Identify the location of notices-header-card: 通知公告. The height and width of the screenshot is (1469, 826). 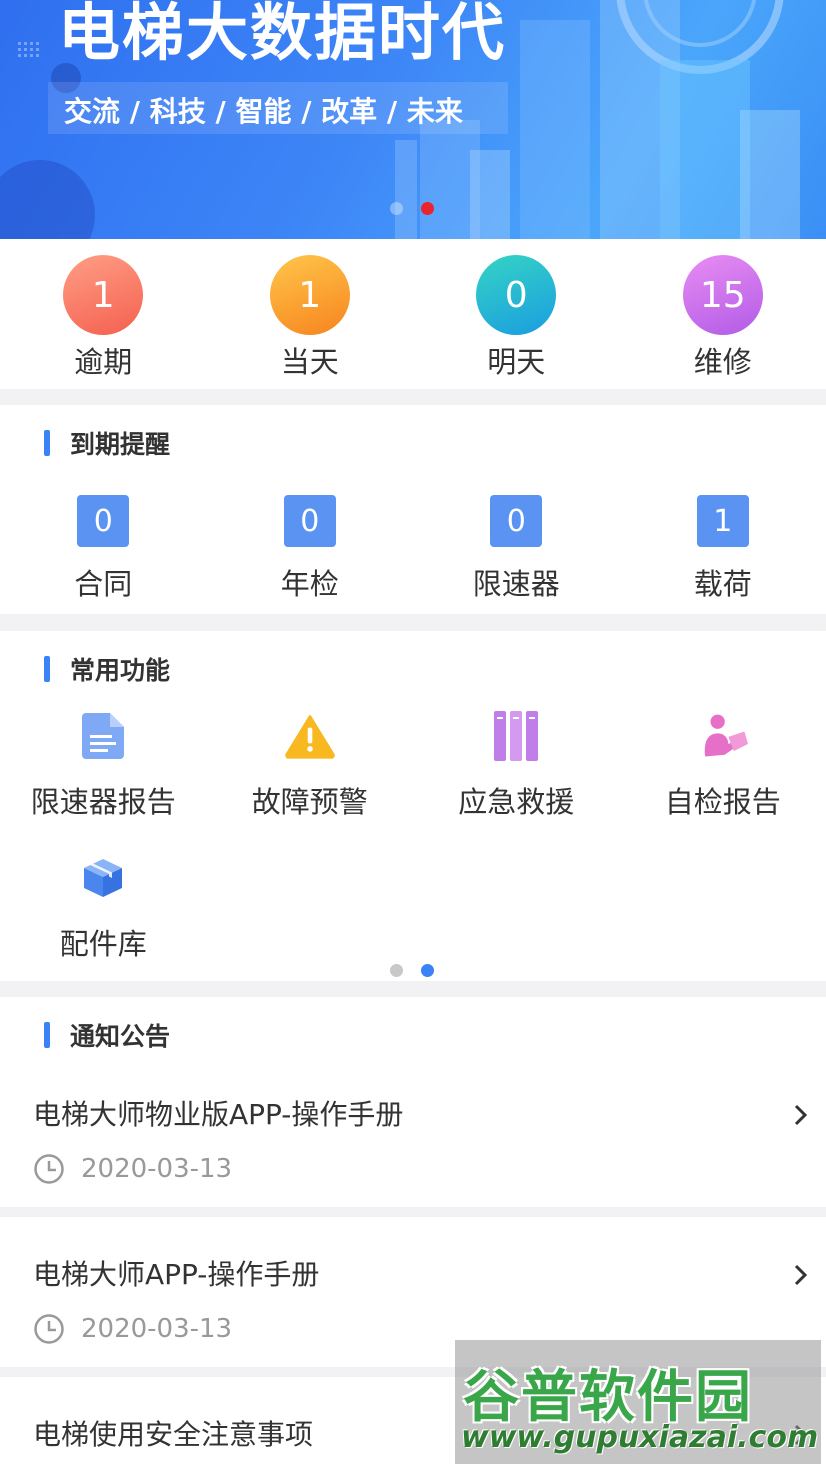
(413, 1032).